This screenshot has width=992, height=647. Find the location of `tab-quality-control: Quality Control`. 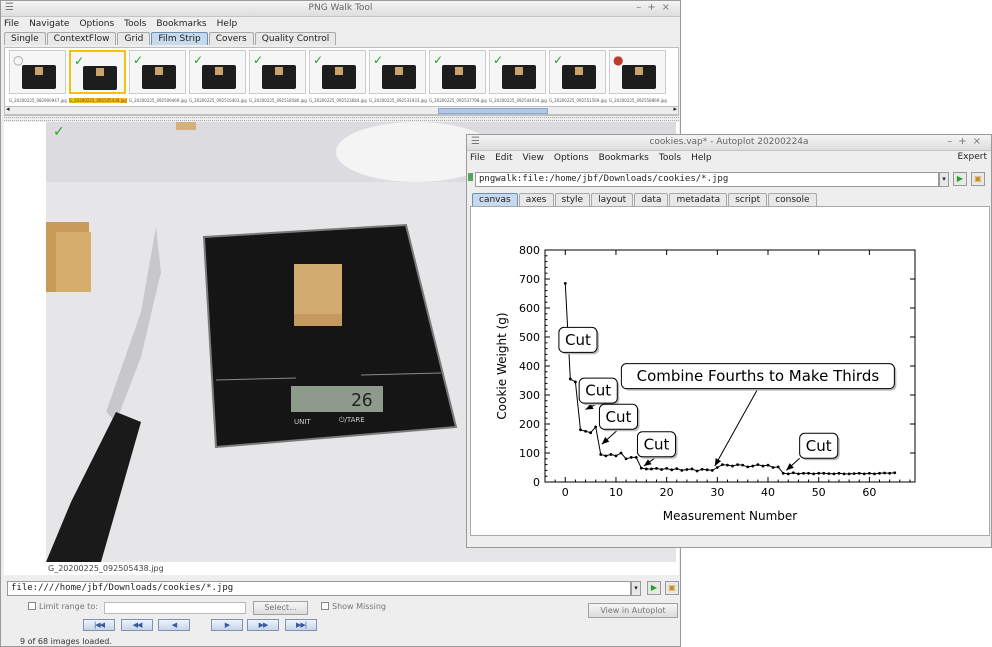

tab-quality-control: Quality Control is located at coordinates (295, 38).